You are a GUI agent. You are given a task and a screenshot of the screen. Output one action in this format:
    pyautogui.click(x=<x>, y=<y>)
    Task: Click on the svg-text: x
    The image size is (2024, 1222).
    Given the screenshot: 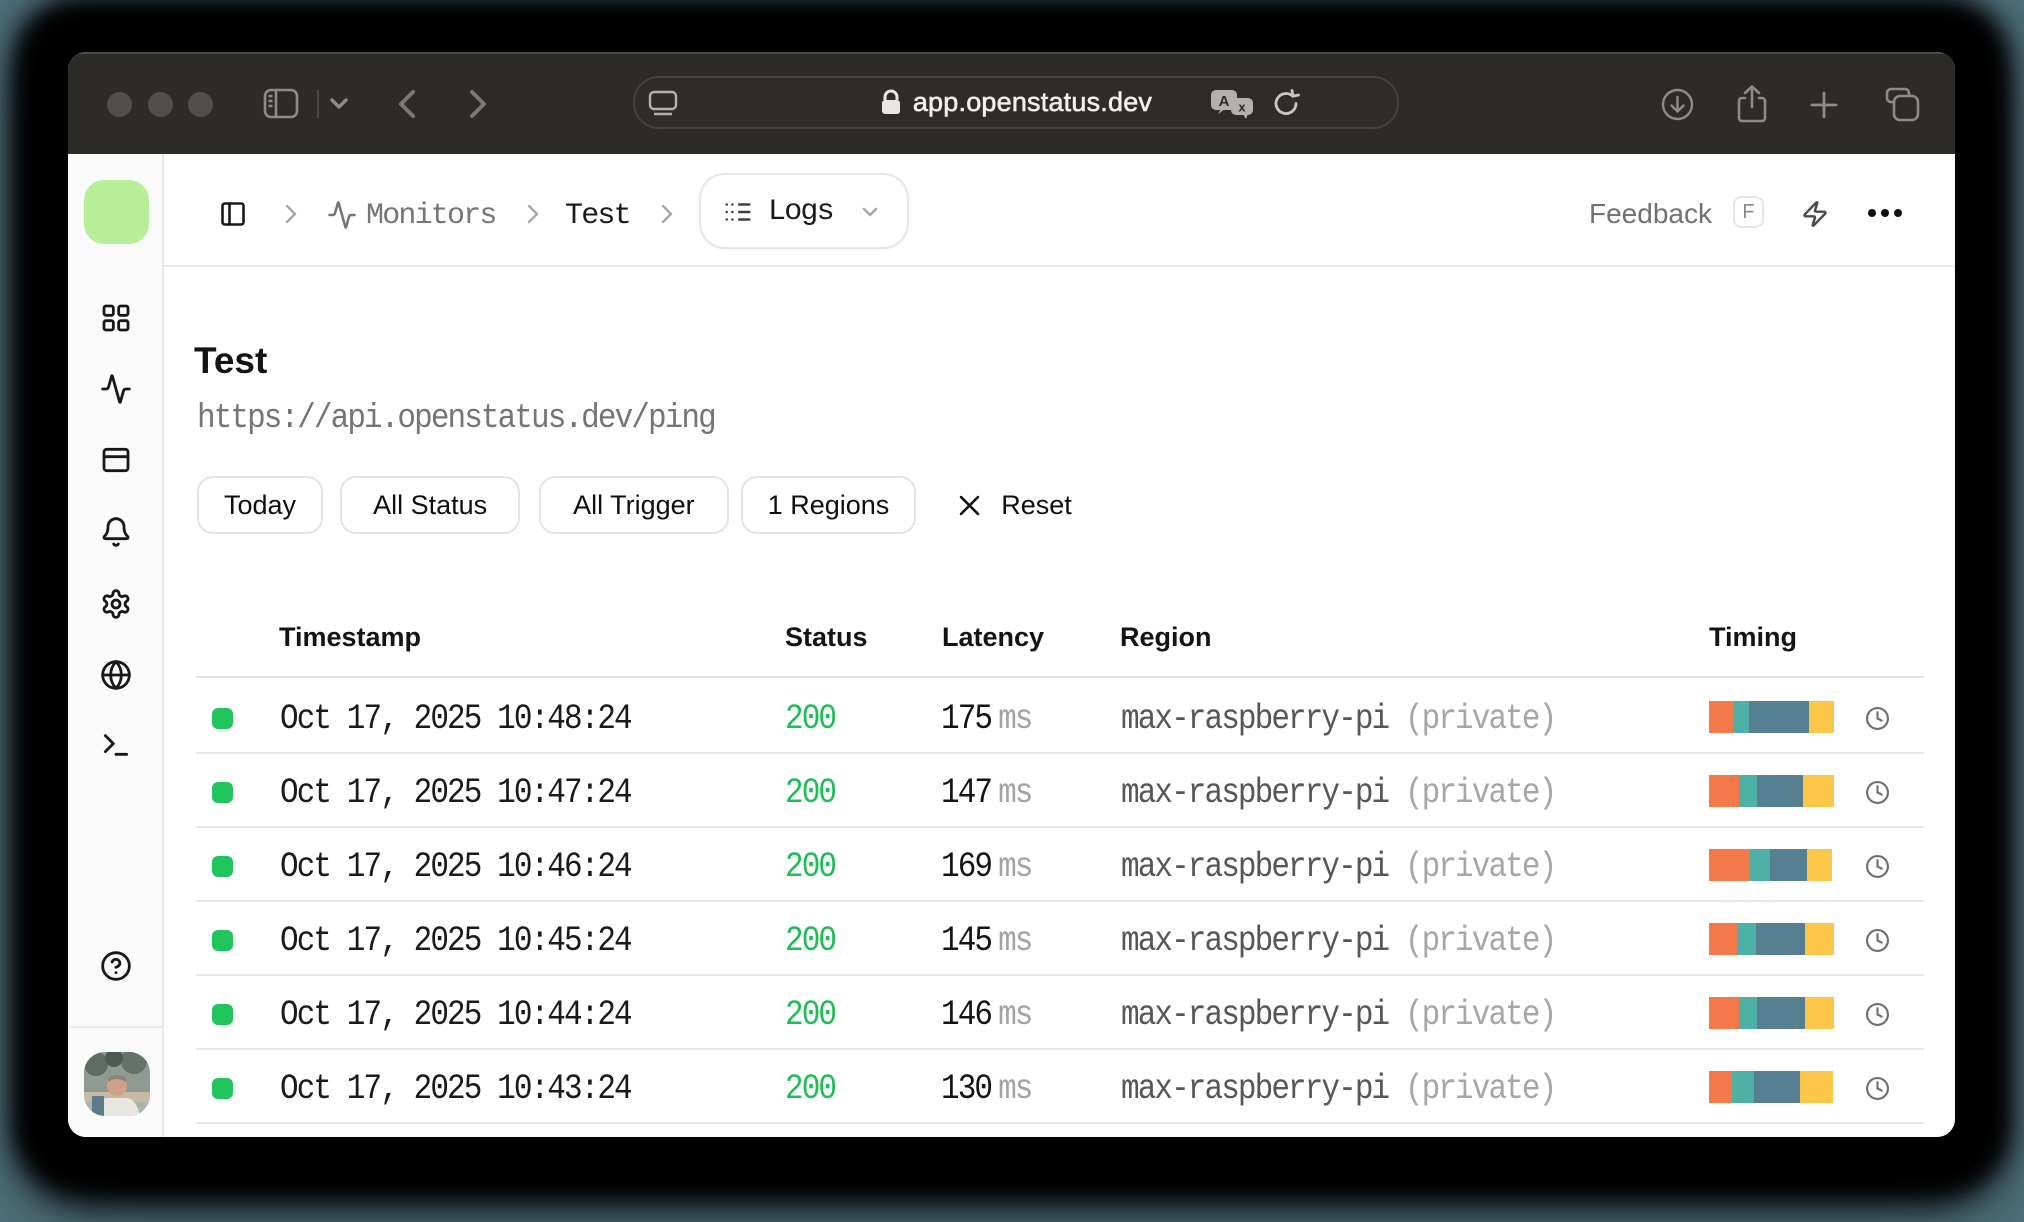 What is the action you would take?
    pyautogui.click(x=1242, y=107)
    